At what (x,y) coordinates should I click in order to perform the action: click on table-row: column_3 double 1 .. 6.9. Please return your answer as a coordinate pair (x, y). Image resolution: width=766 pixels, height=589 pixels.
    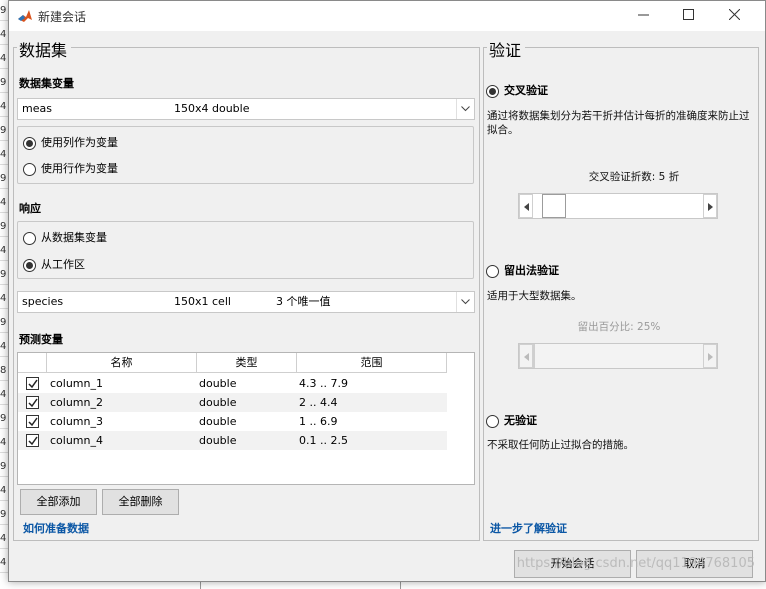
    Looking at the image, I should click on (232, 421).